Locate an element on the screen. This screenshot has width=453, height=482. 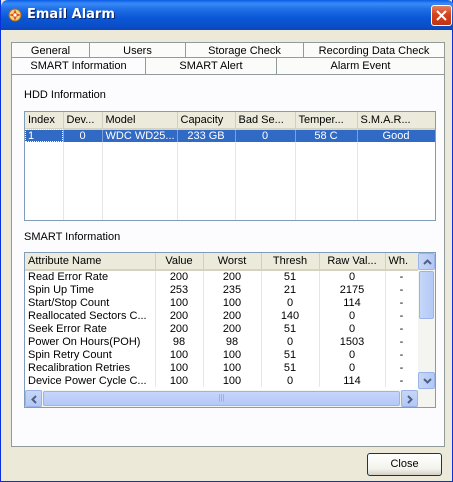
smart-cell-raw-value: 1503 is located at coordinates (352, 341).